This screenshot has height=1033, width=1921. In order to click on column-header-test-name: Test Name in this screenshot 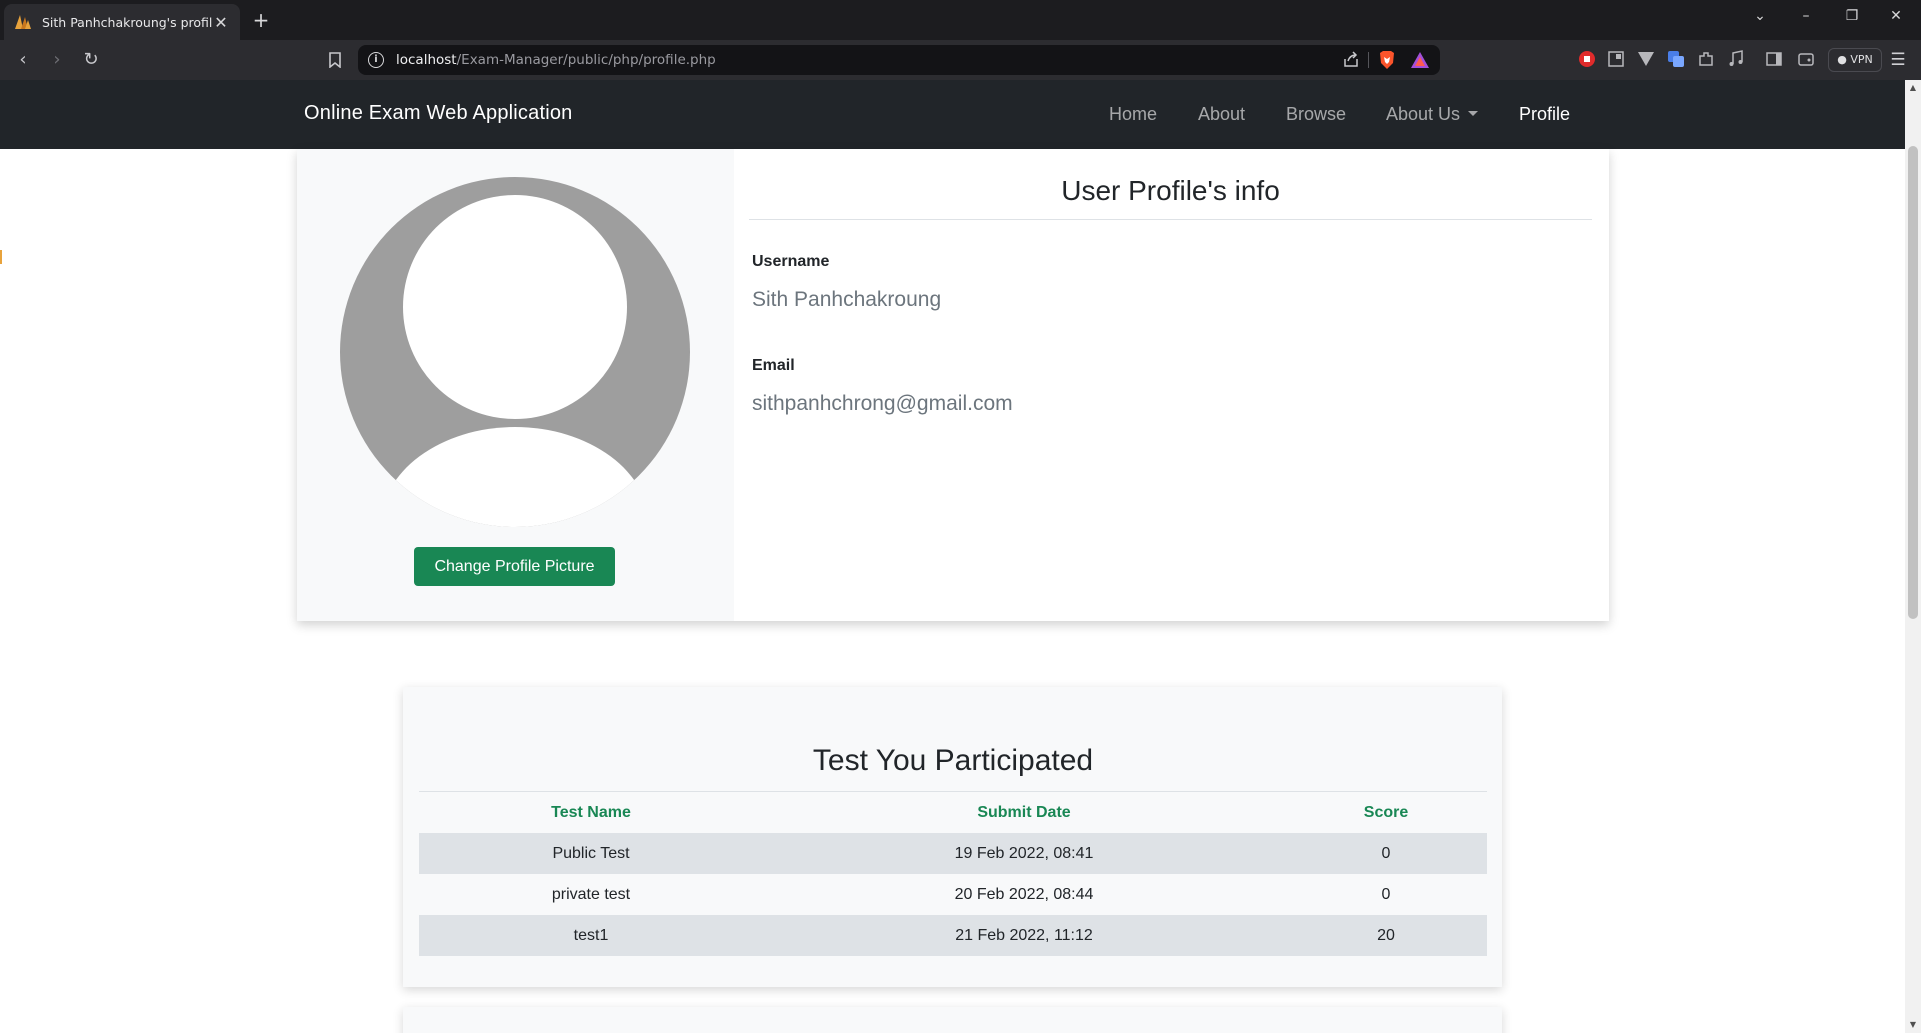, I will do `click(591, 812)`.